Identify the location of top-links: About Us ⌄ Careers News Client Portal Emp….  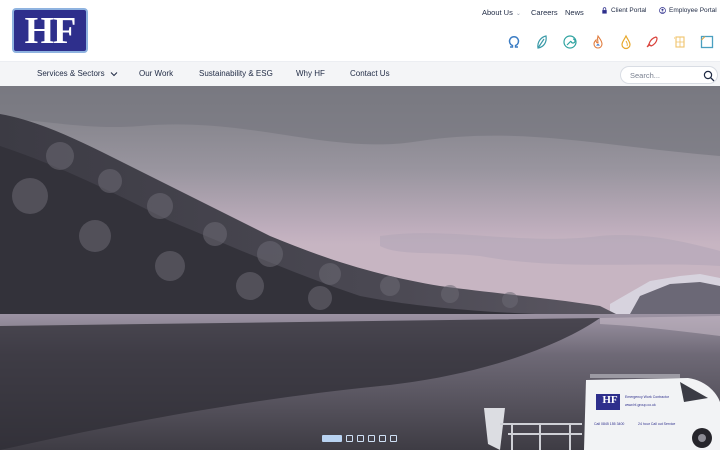
(360, 13).